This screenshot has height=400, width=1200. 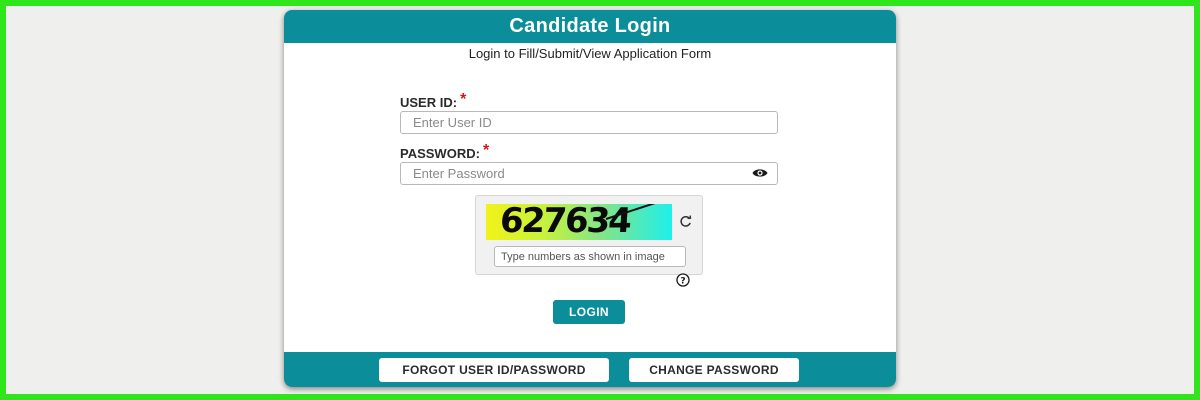 What do you see at coordinates (590, 26) in the screenshot?
I see `login-card-title: Candidate Login` at bounding box center [590, 26].